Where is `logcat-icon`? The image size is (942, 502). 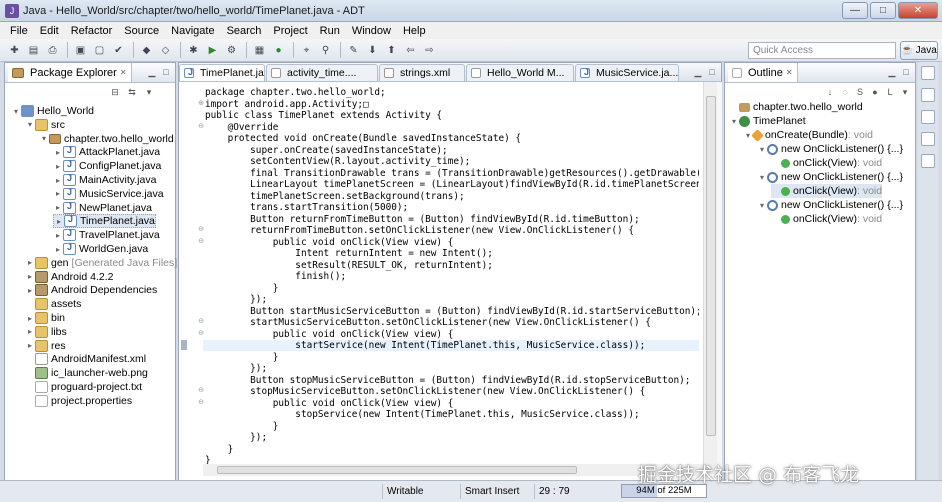 logcat-icon is located at coordinates (928, 139).